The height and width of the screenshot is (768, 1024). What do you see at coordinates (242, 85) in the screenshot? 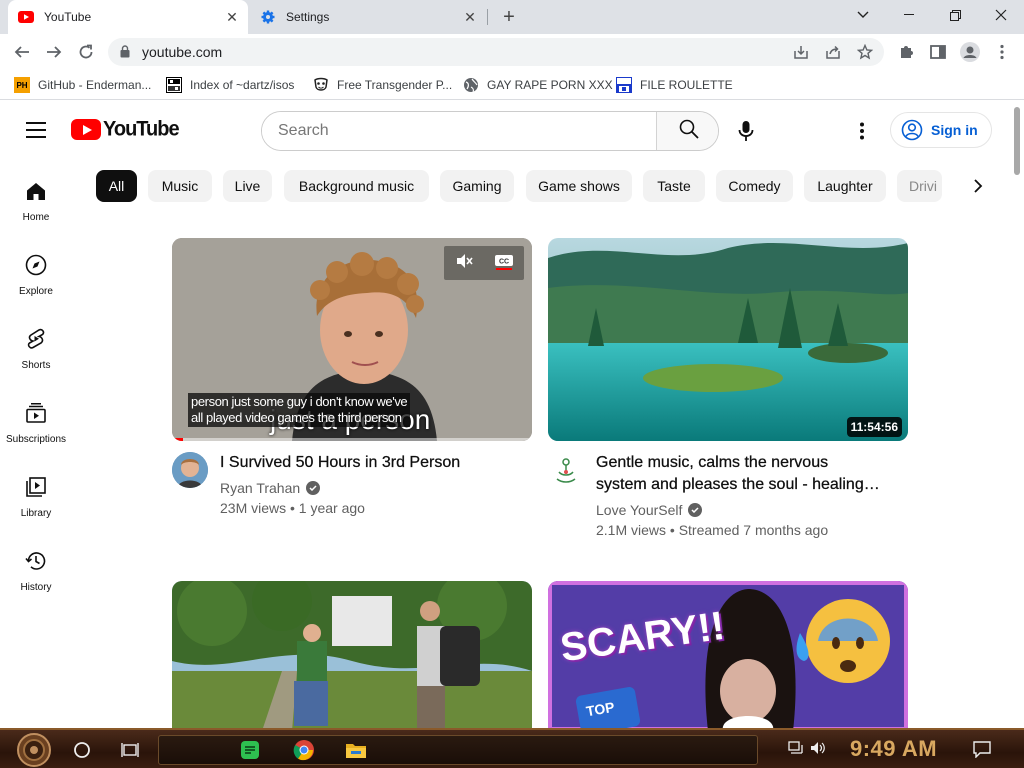
I see `bookmark-label: Index of ~dartz/isos` at bounding box center [242, 85].